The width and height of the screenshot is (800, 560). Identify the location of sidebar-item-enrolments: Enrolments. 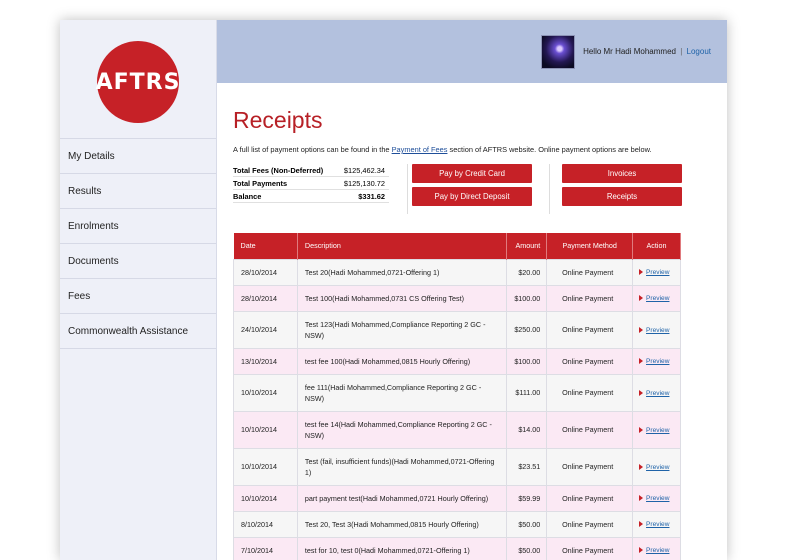
(138, 226).